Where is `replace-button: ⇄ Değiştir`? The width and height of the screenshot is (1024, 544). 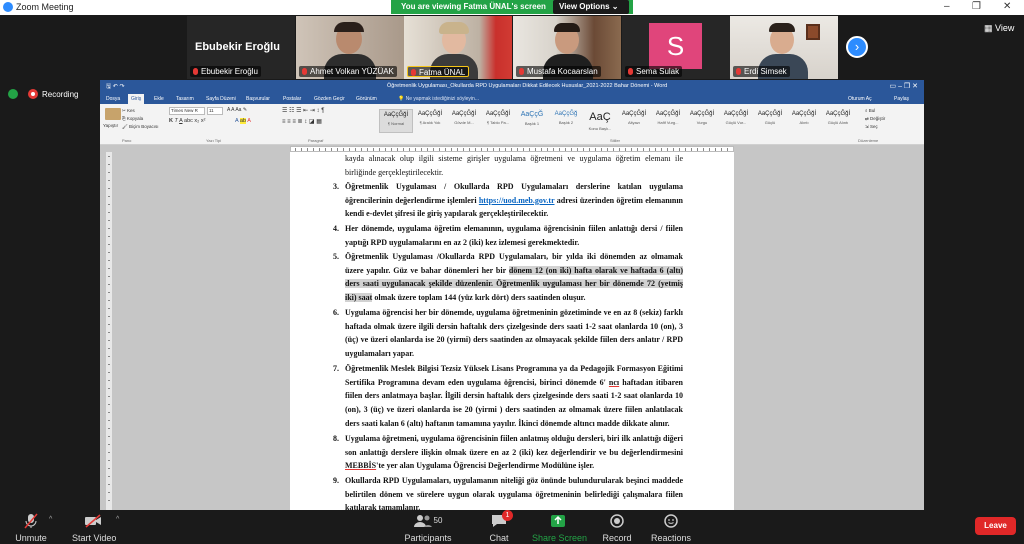 replace-button: ⇄ Değiştir is located at coordinates (875, 119).